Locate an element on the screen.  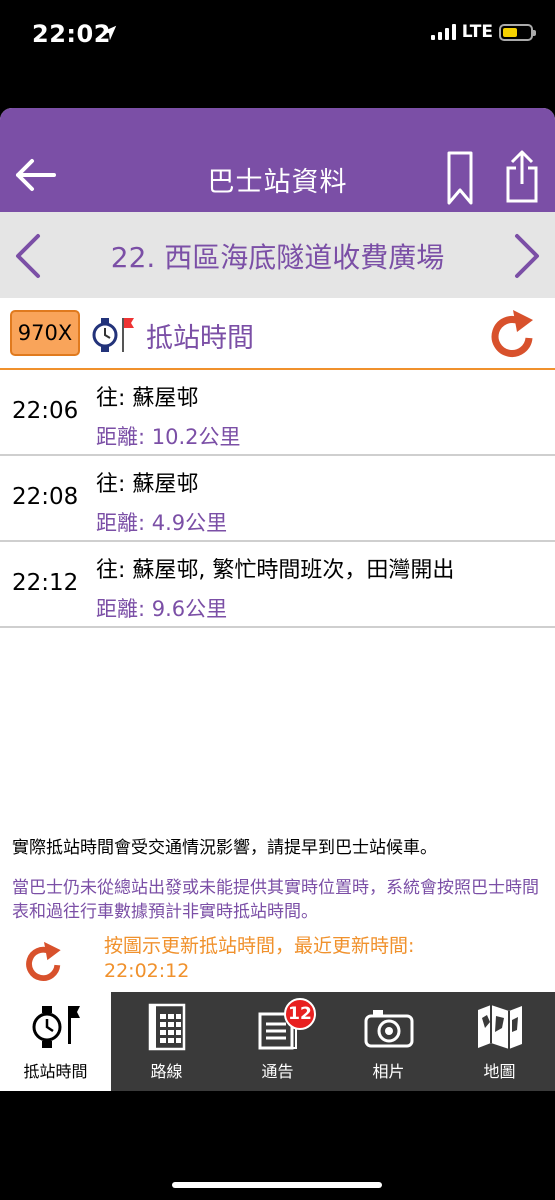
tab-routes: 路線 is located at coordinates (166, 1041).